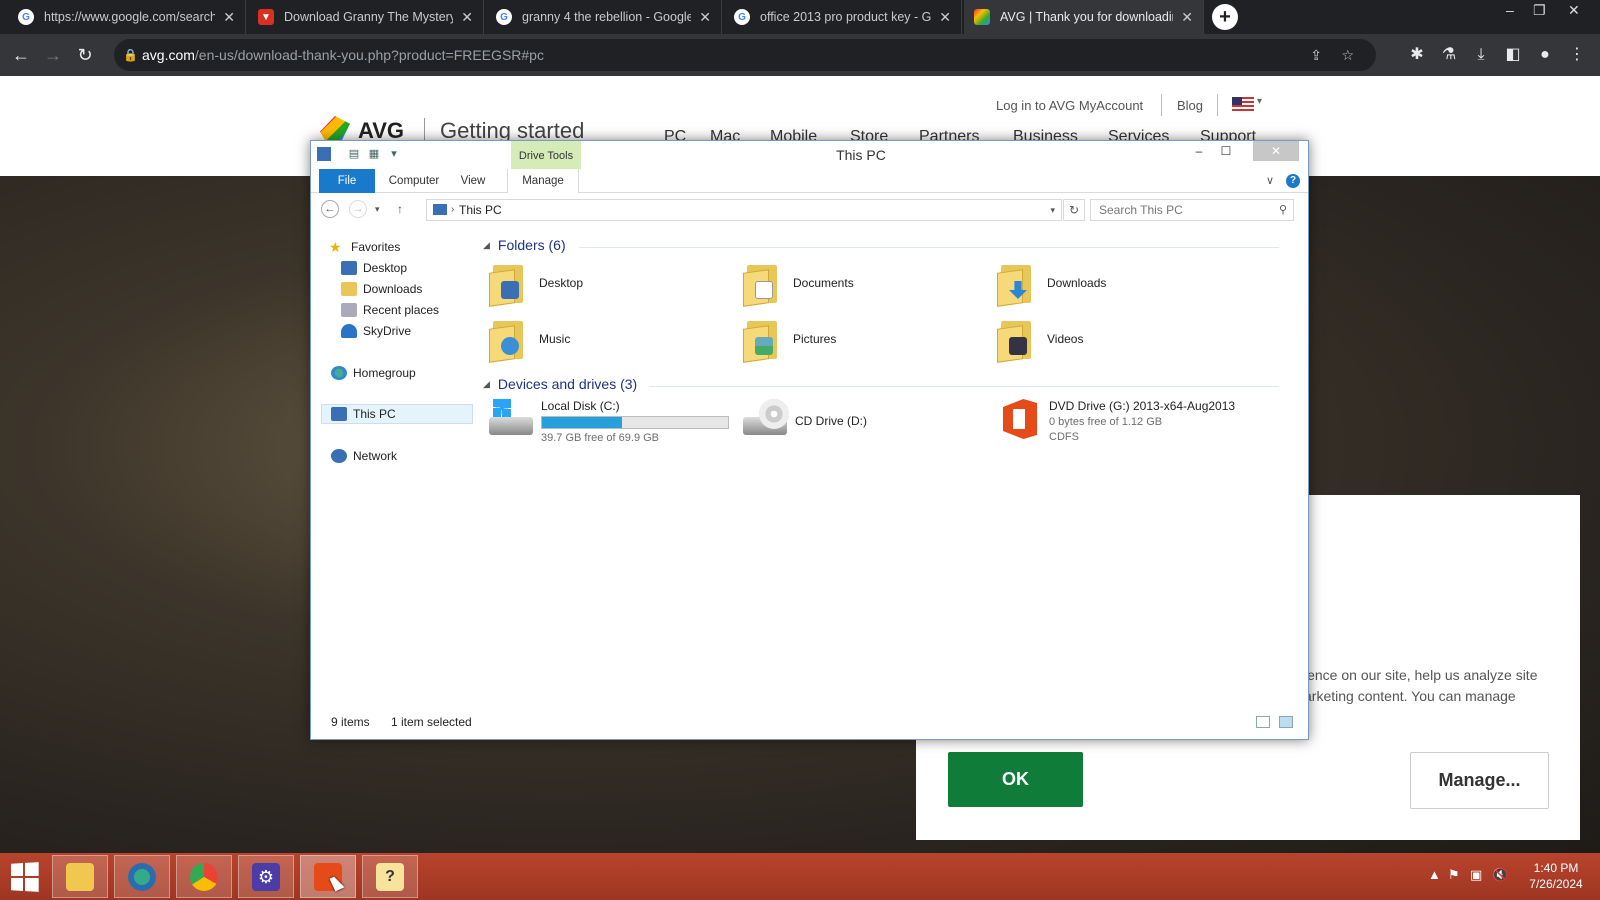 Image resolution: width=1600 pixels, height=900 pixels. What do you see at coordinates (354, 154) in the screenshot?
I see `properties-icon: ▤` at bounding box center [354, 154].